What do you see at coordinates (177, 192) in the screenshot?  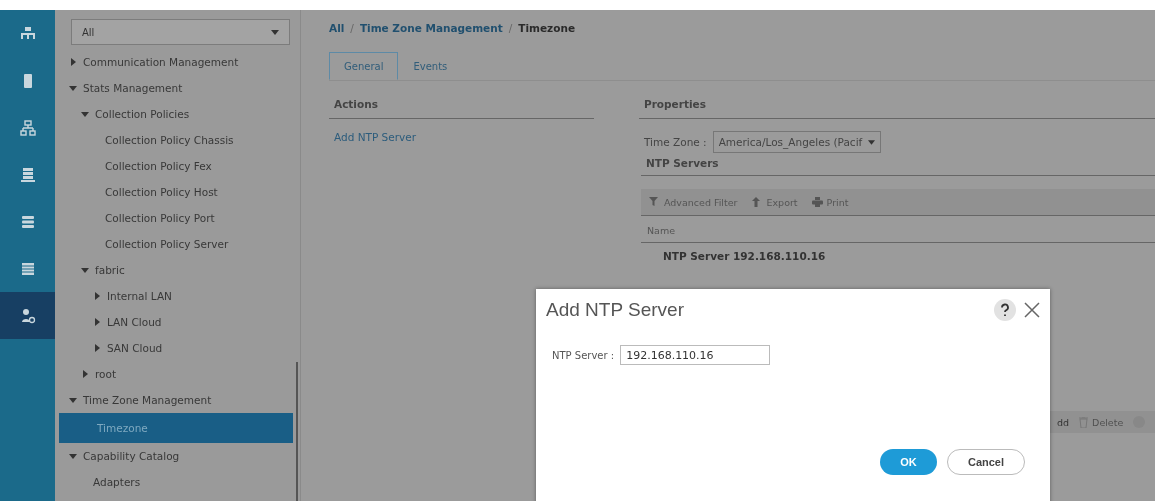 I see `tree-item: Collection Policy Host` at bounding box center [177, 192].